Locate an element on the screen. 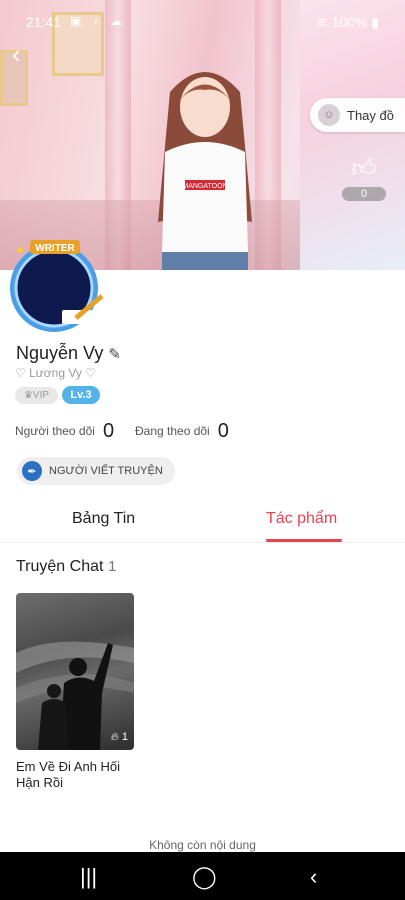 This screenshot has width=405, height=900. edit-pencil-icon: ✎ is located at coordinates (114, 354).